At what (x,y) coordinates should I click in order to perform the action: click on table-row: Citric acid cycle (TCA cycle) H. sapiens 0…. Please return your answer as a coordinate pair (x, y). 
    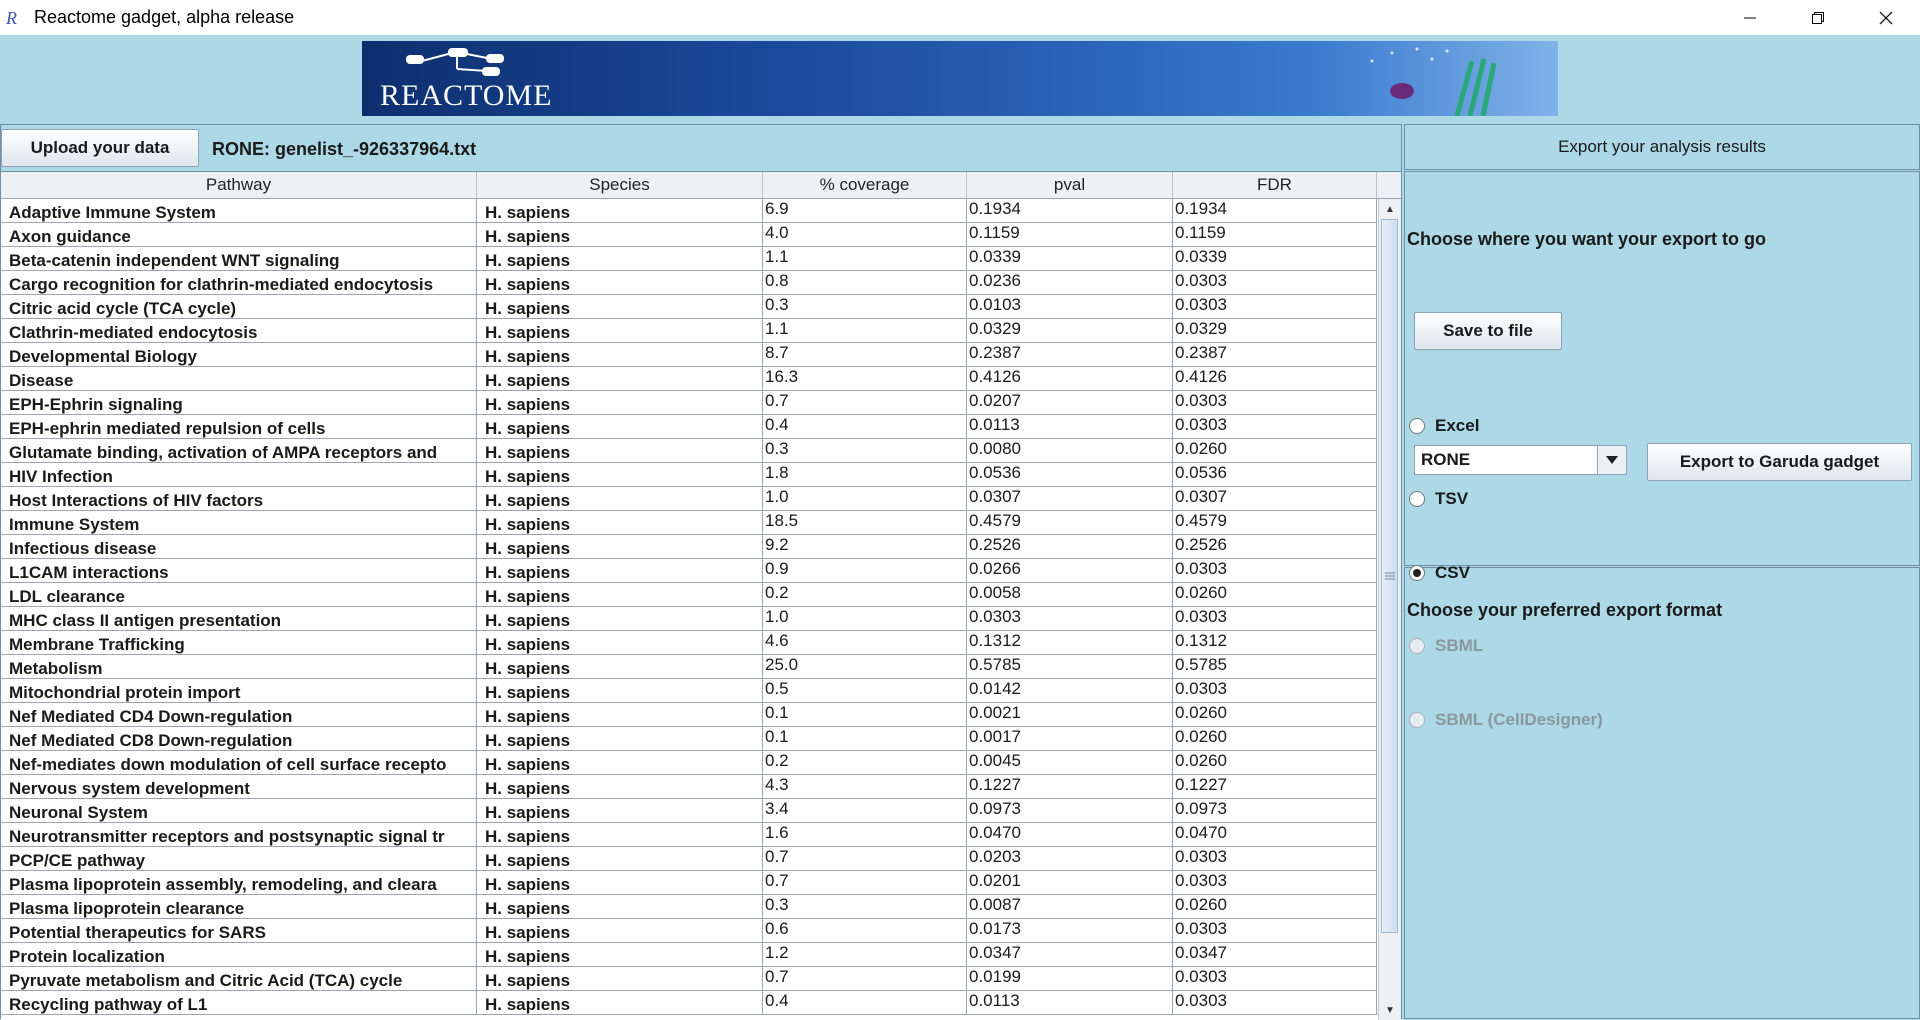
    Looking at the image, I should click on (689, 307).